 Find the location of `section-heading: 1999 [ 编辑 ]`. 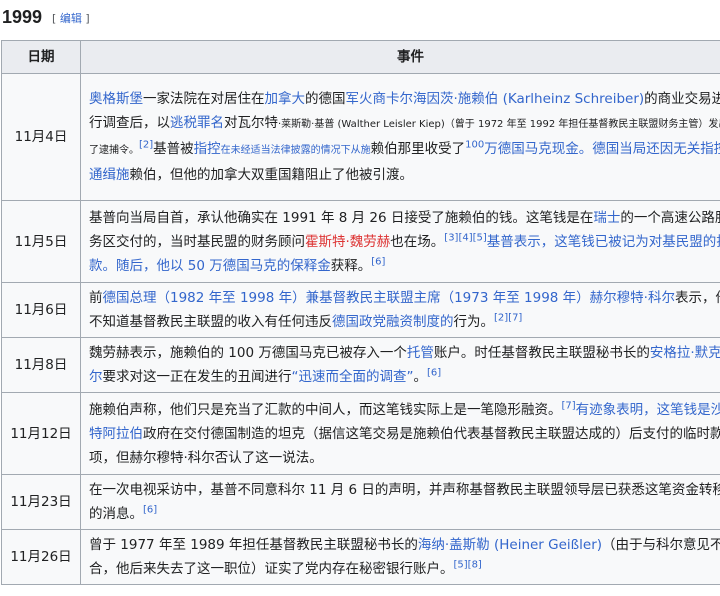

section-heading: 1999 [ 编辑 ] is located at coordinates (360, 20).